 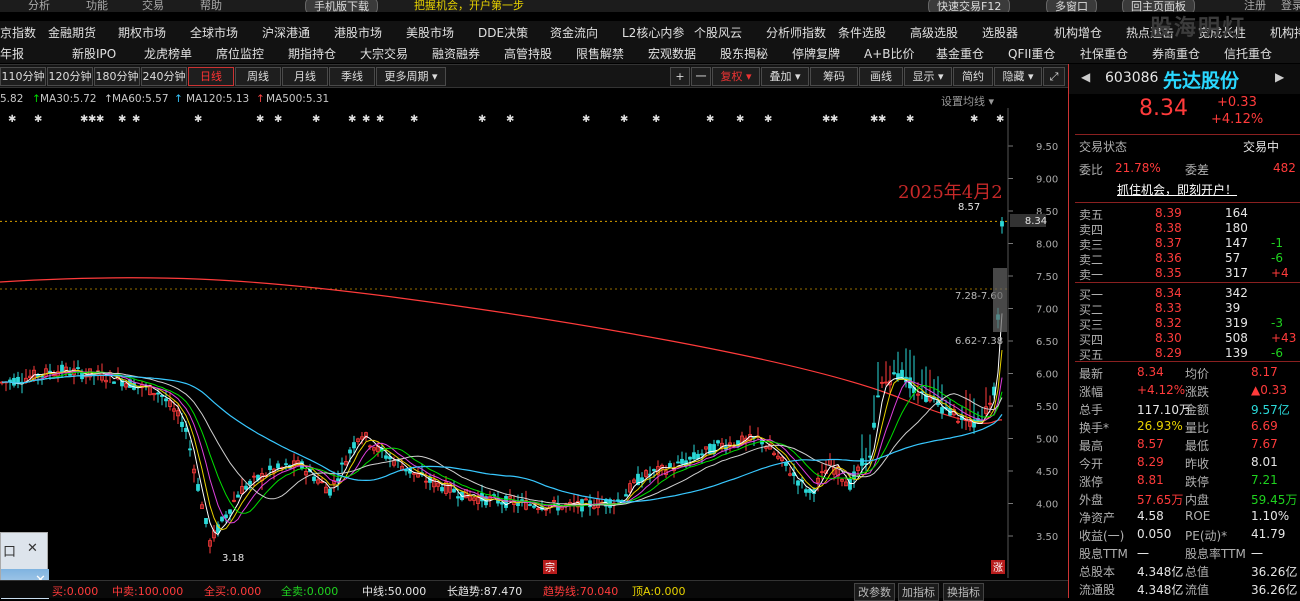 What do you see at coordinates (1000, 32) in the screenshot?
I see `menu-row1-item: 选股器` at bounding box center [1000, 32].